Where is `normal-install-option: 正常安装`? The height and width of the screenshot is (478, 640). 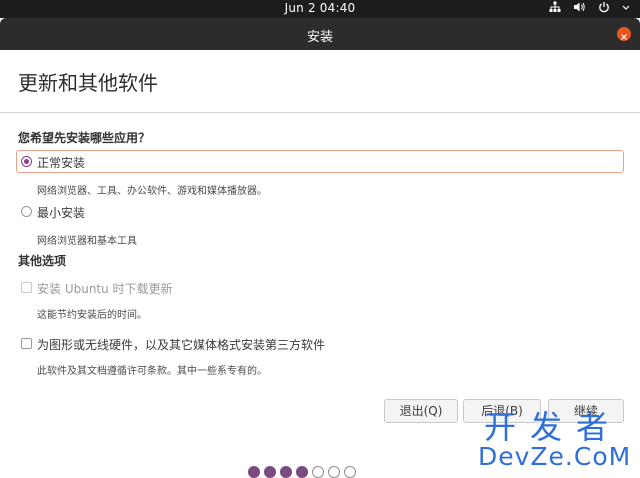 normal-install-option: 正常安装 is located at coordinates (320, 161).